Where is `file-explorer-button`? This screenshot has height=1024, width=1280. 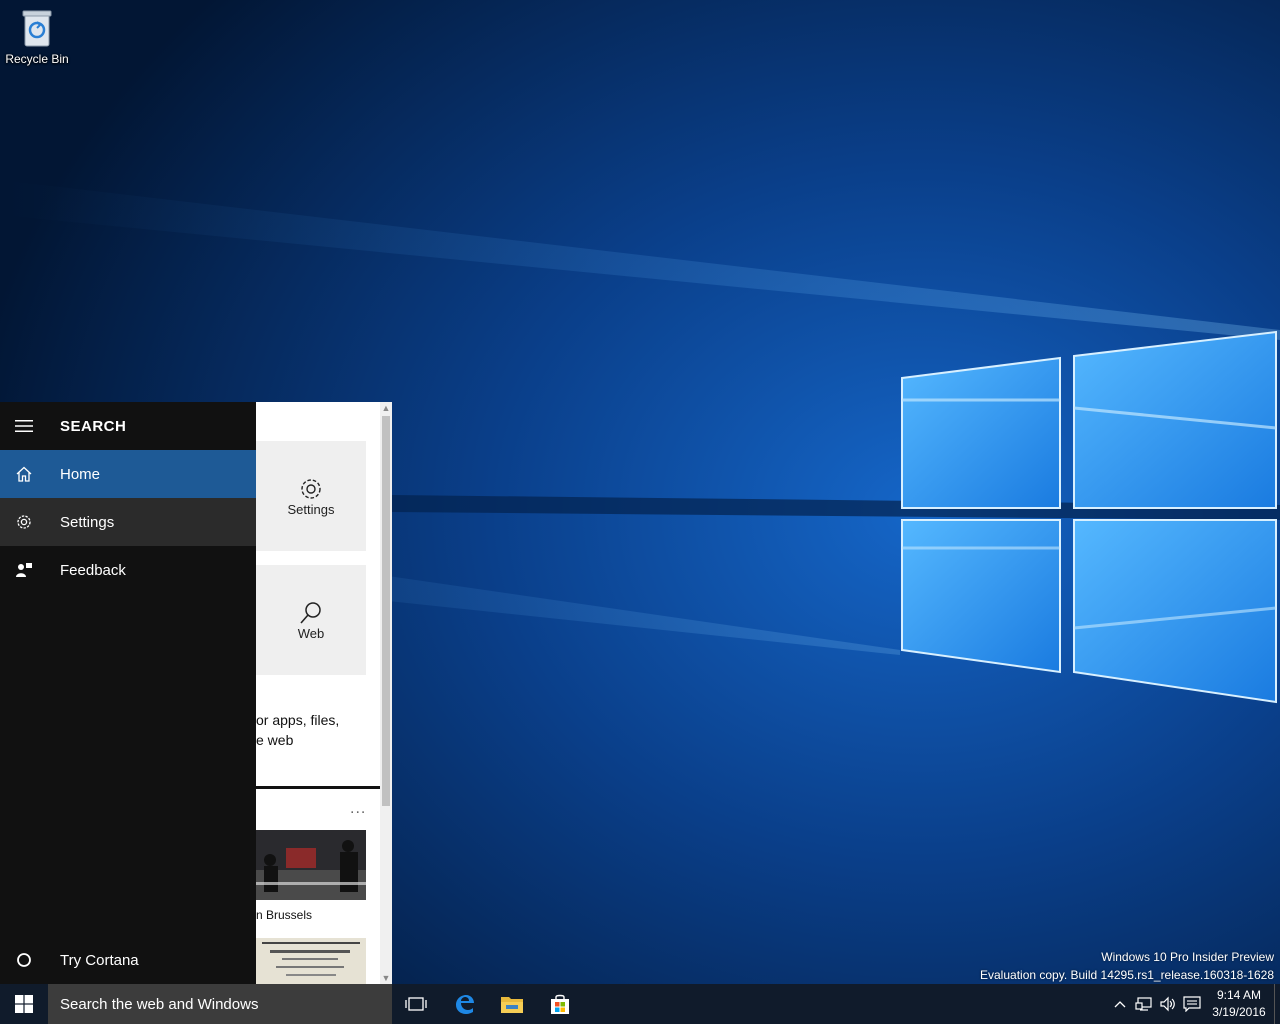
file-explorer-button is located at coordinates (512, 1004).